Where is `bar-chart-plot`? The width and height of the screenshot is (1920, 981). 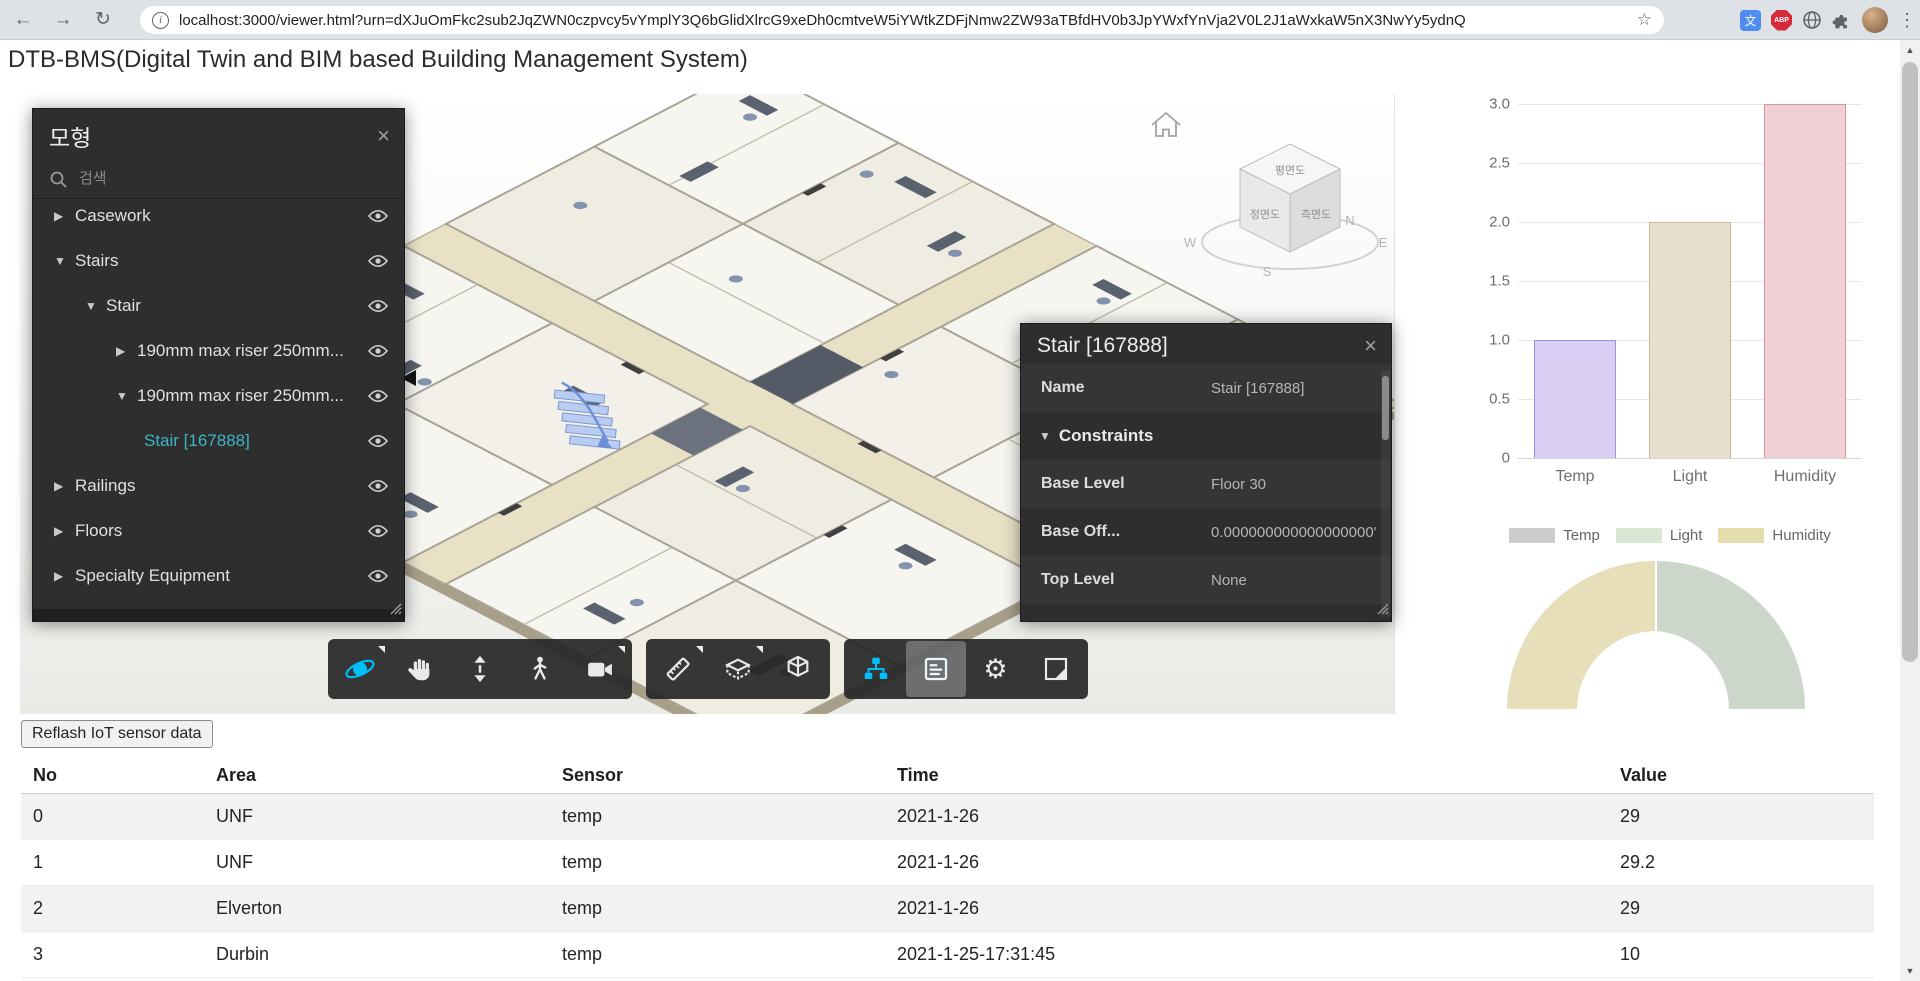
bar-chart-plot is located at coordinates (1690, 281).